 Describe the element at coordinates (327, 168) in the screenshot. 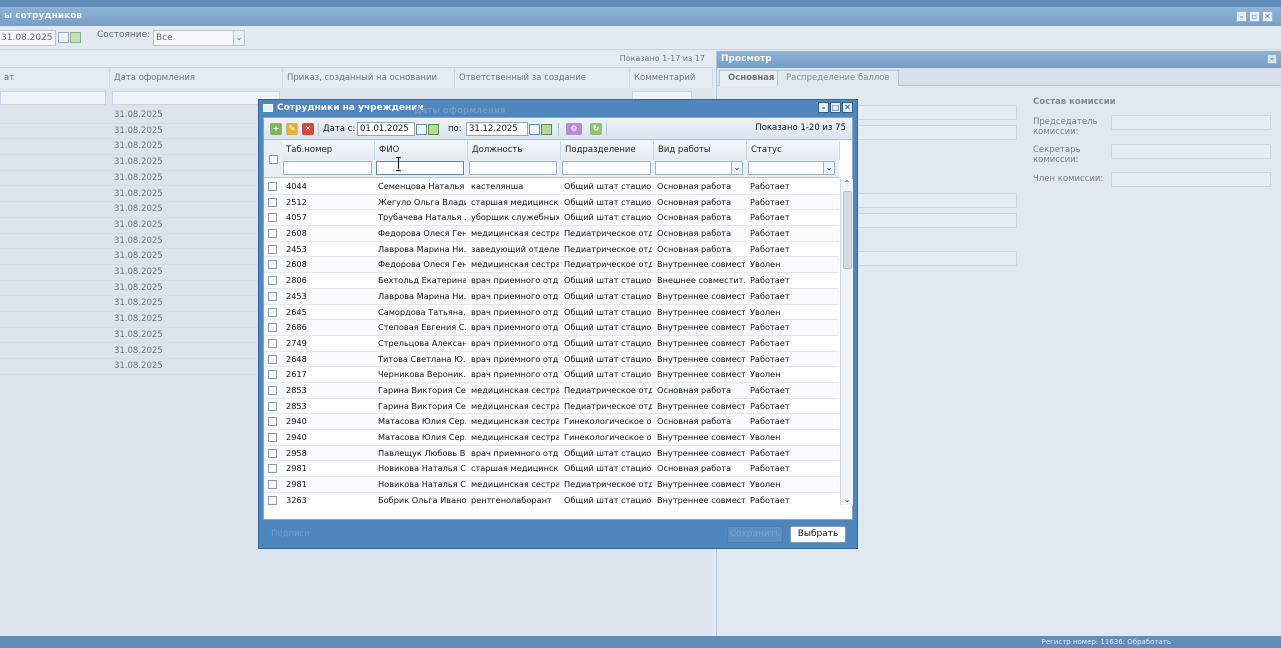

I see `filter-tab-number` at that location.